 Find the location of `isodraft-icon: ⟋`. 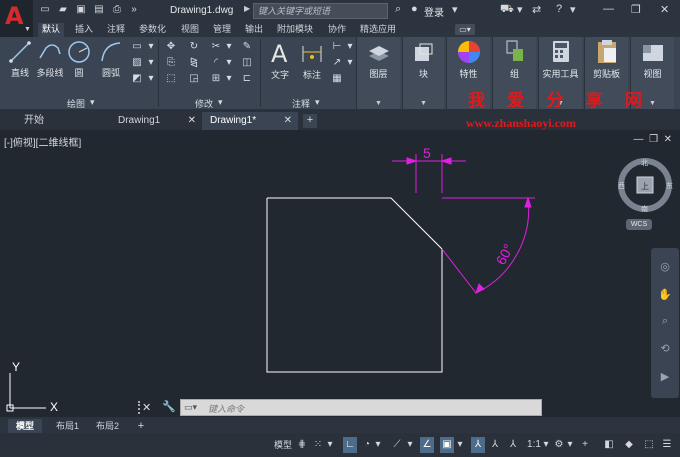

isodraft-icon: ⟋ is located at coordinates (397, 445).